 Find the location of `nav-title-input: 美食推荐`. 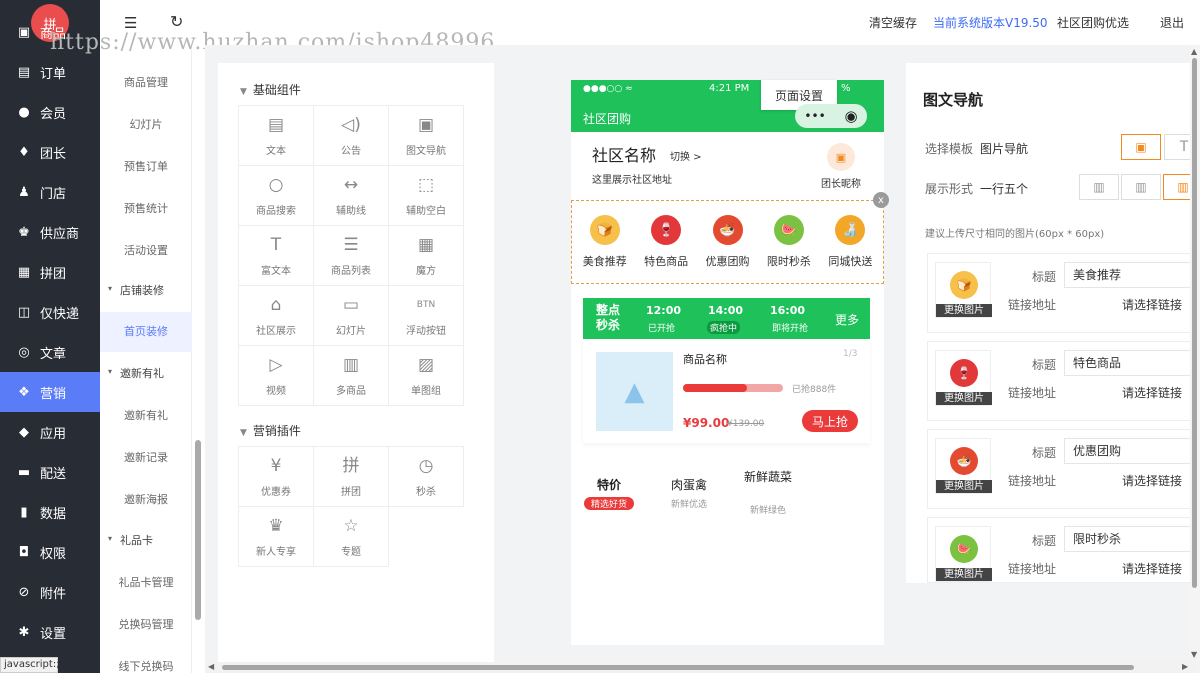

nav-title-input: 美食推荐 is located at coordinates (1131, 275).